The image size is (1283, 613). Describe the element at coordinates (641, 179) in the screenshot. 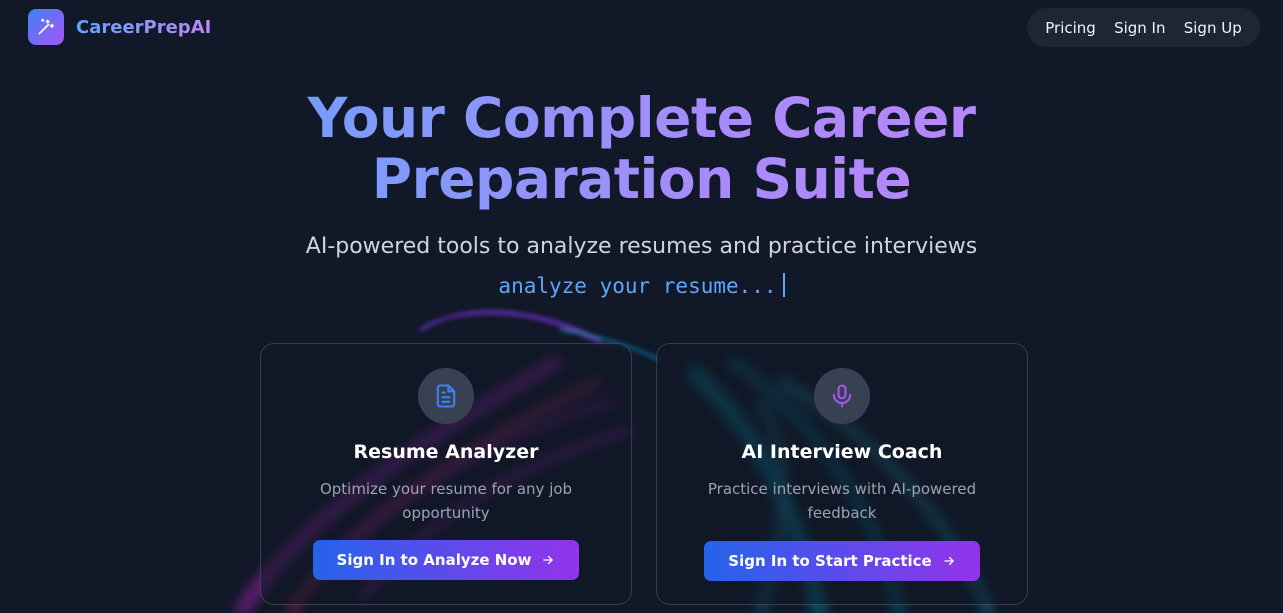

I see `hero-title-line-2: Preparation Suite` at that location.